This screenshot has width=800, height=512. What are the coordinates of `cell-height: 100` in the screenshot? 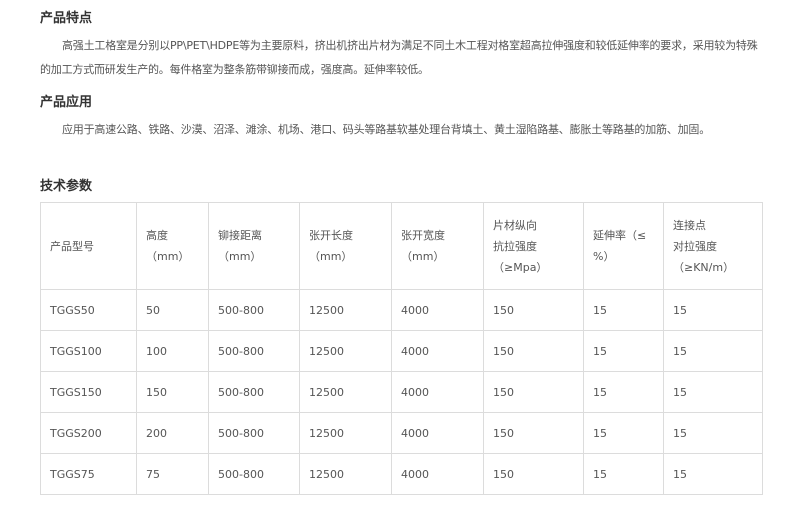 It's located at (172, 351).